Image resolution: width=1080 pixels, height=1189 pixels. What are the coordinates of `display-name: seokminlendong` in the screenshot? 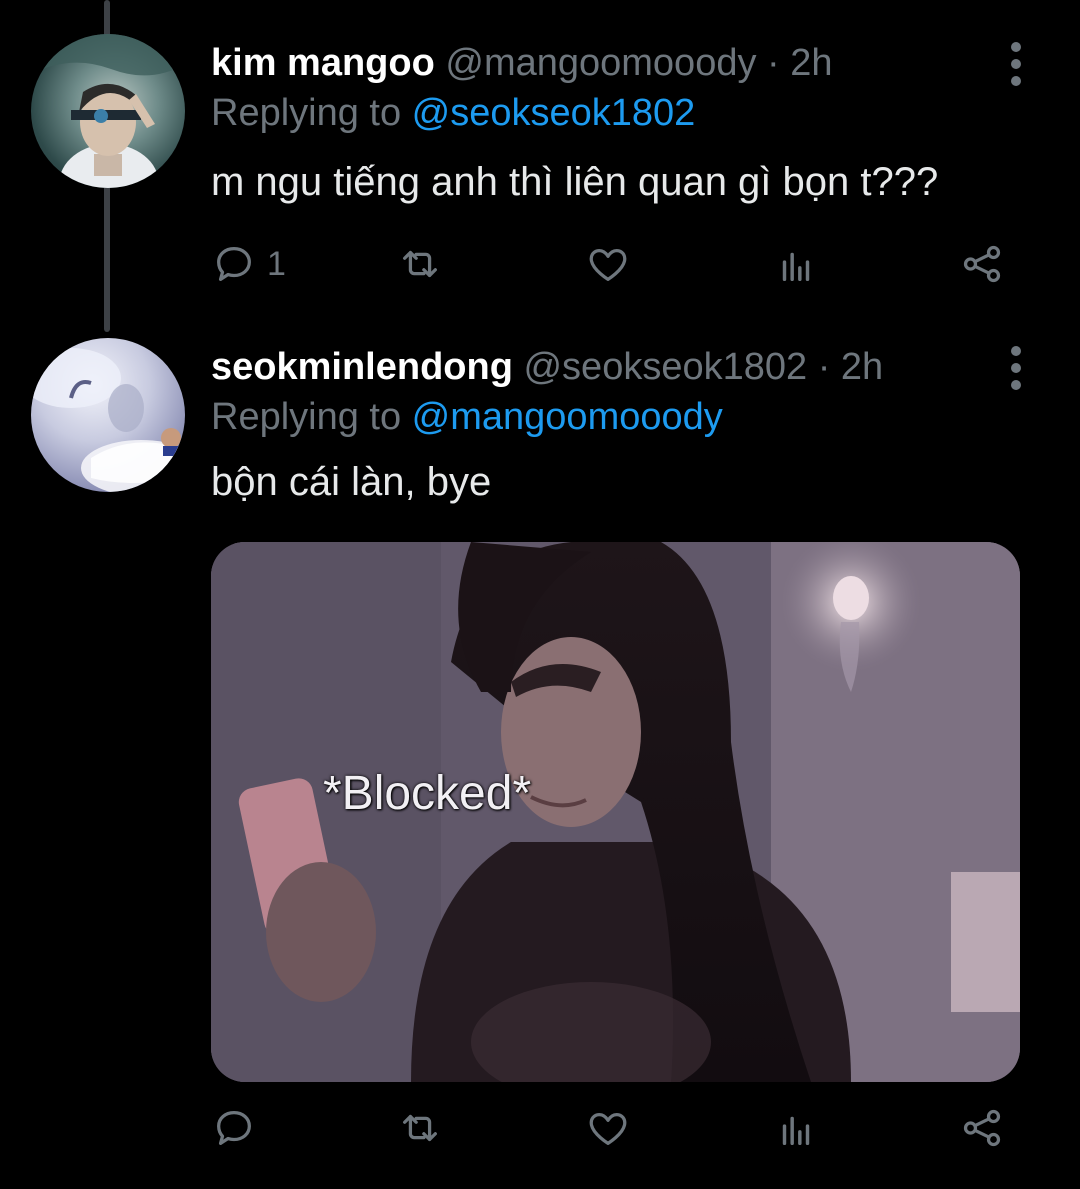 It's located at (362, 367).